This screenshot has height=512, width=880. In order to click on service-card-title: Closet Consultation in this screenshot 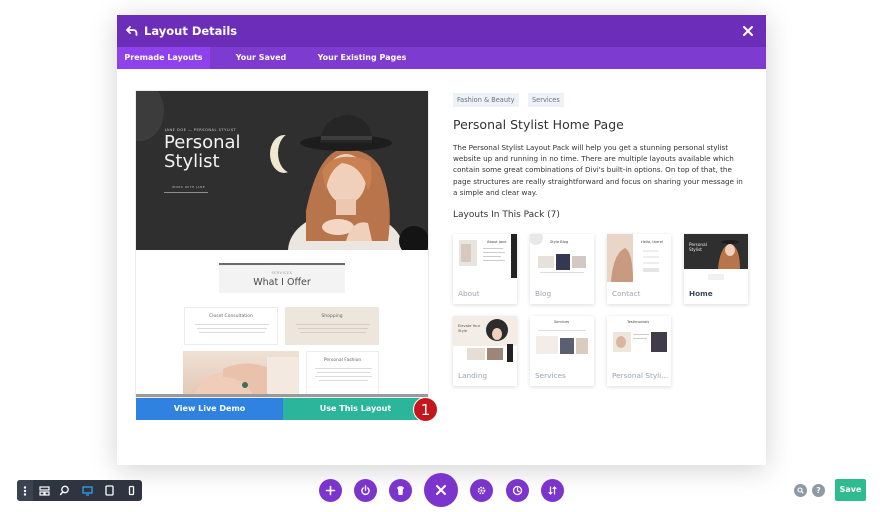, I will do `click(231, 316)`.